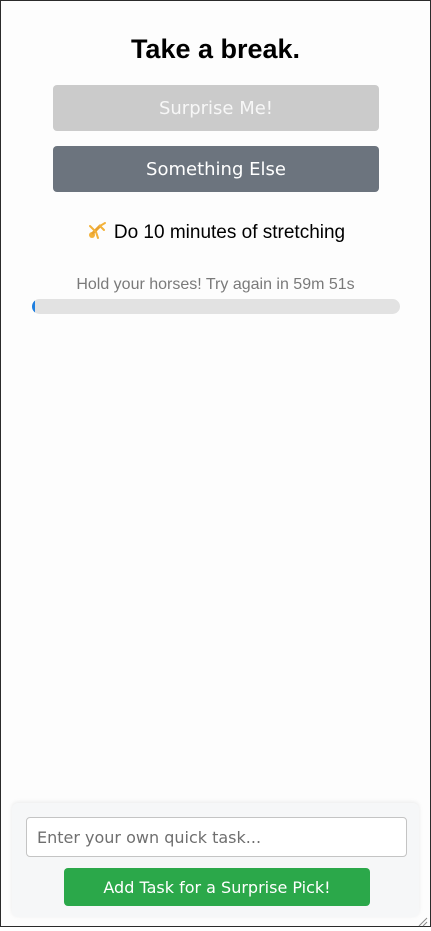  What do you see at coordinates (216, 169) in the screenshot?
I see `something-else-button: Something Else` at bounding box center [216, 169].